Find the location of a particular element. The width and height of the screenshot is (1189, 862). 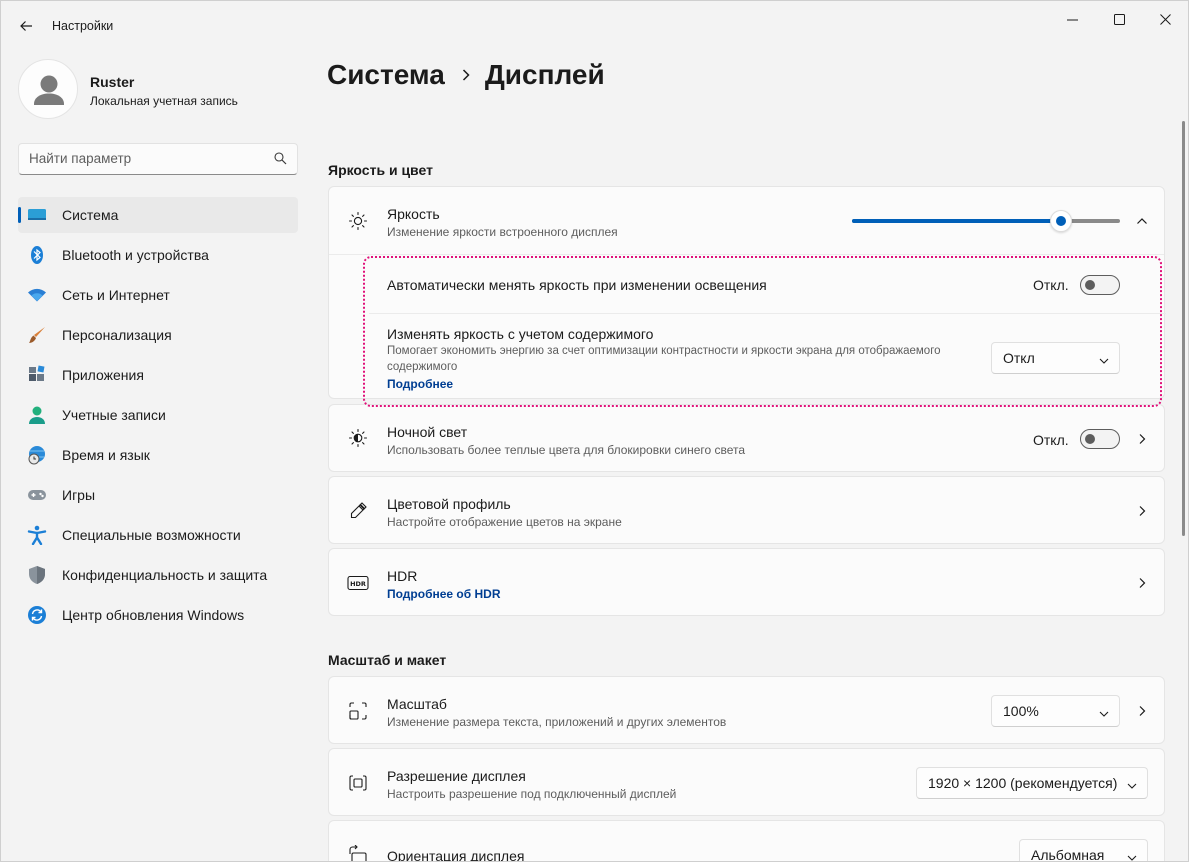

maximize-icon is located at coordinates (1119, 19).